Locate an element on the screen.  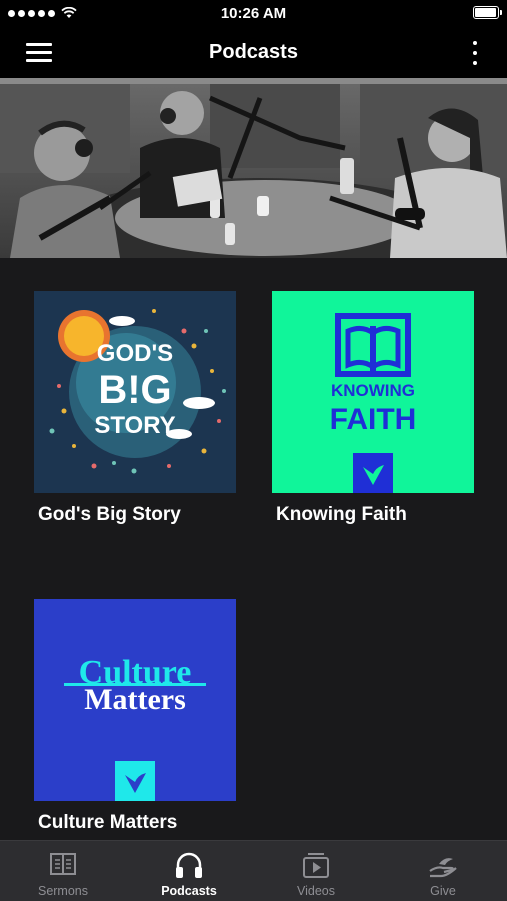
tab-label: Videos is located at coordinates (316, 891).